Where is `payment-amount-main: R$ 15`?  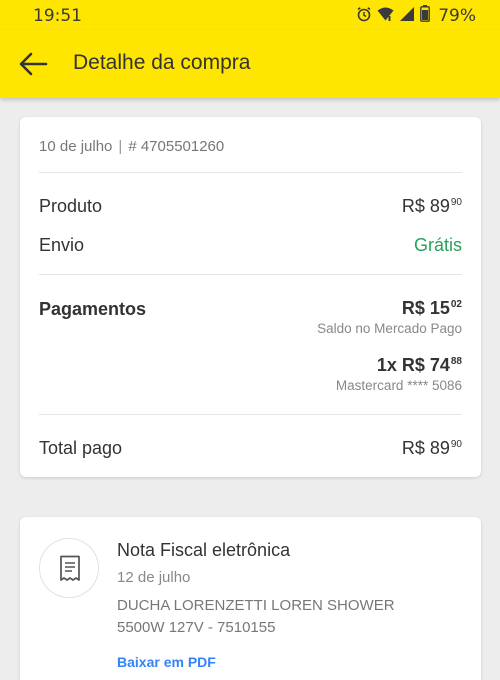 payment-amount-main: R$ 15 is located at coordinates (425, 308).